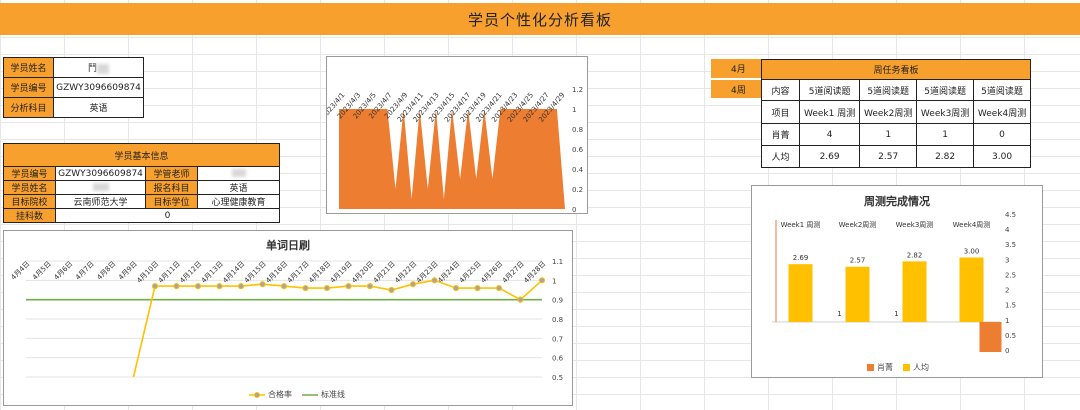 The width and height of the screenshot is (1080, 410). What do you see at coordinates (29, 173) in the screenshot?
I see `label-student-id: 学员编号` at bounding box center [29, 173].